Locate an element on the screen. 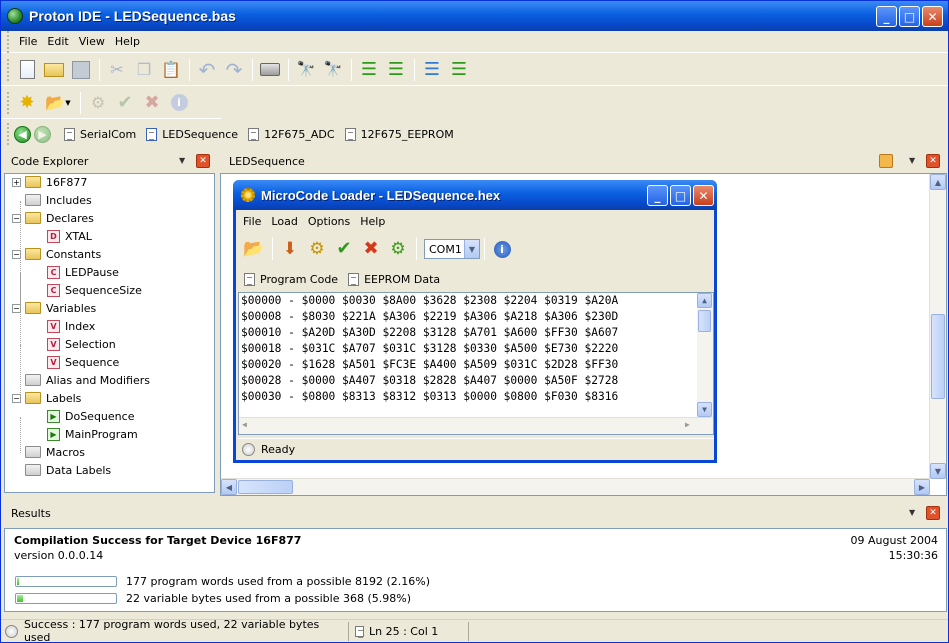 This screenshot has height=643, width=949. loader-verify-button: ✔ is located at coordinates (344, 249).